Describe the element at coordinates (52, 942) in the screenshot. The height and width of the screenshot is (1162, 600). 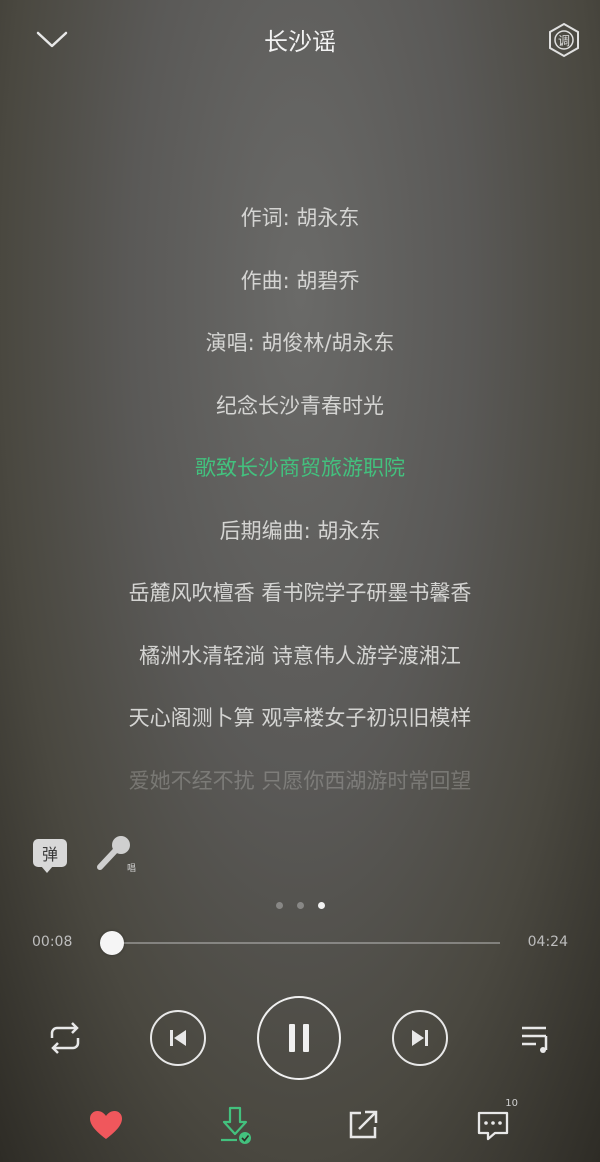
I see `current-time: 00:08` at that location.